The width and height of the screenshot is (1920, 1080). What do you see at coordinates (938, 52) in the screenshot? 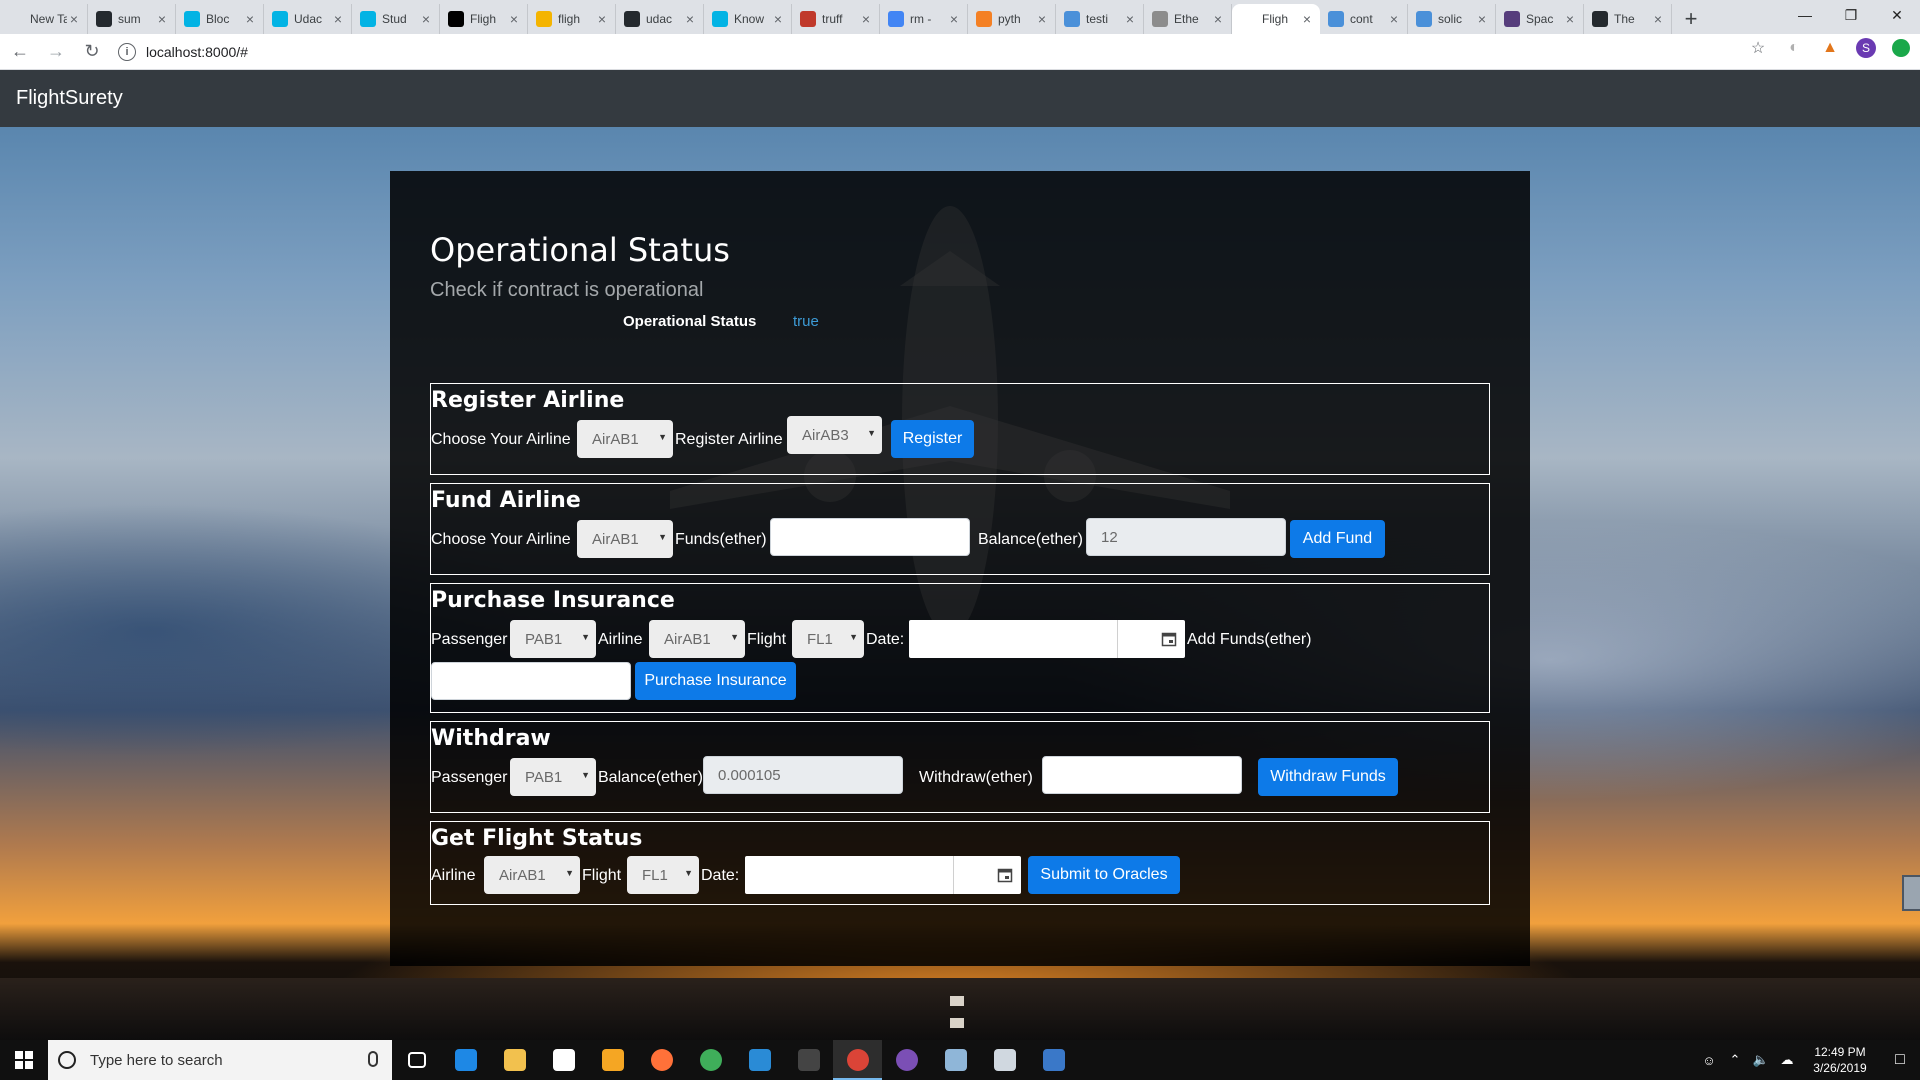
I see `address-bar: i localhost:8000/#` at bounding box center [938, 52].